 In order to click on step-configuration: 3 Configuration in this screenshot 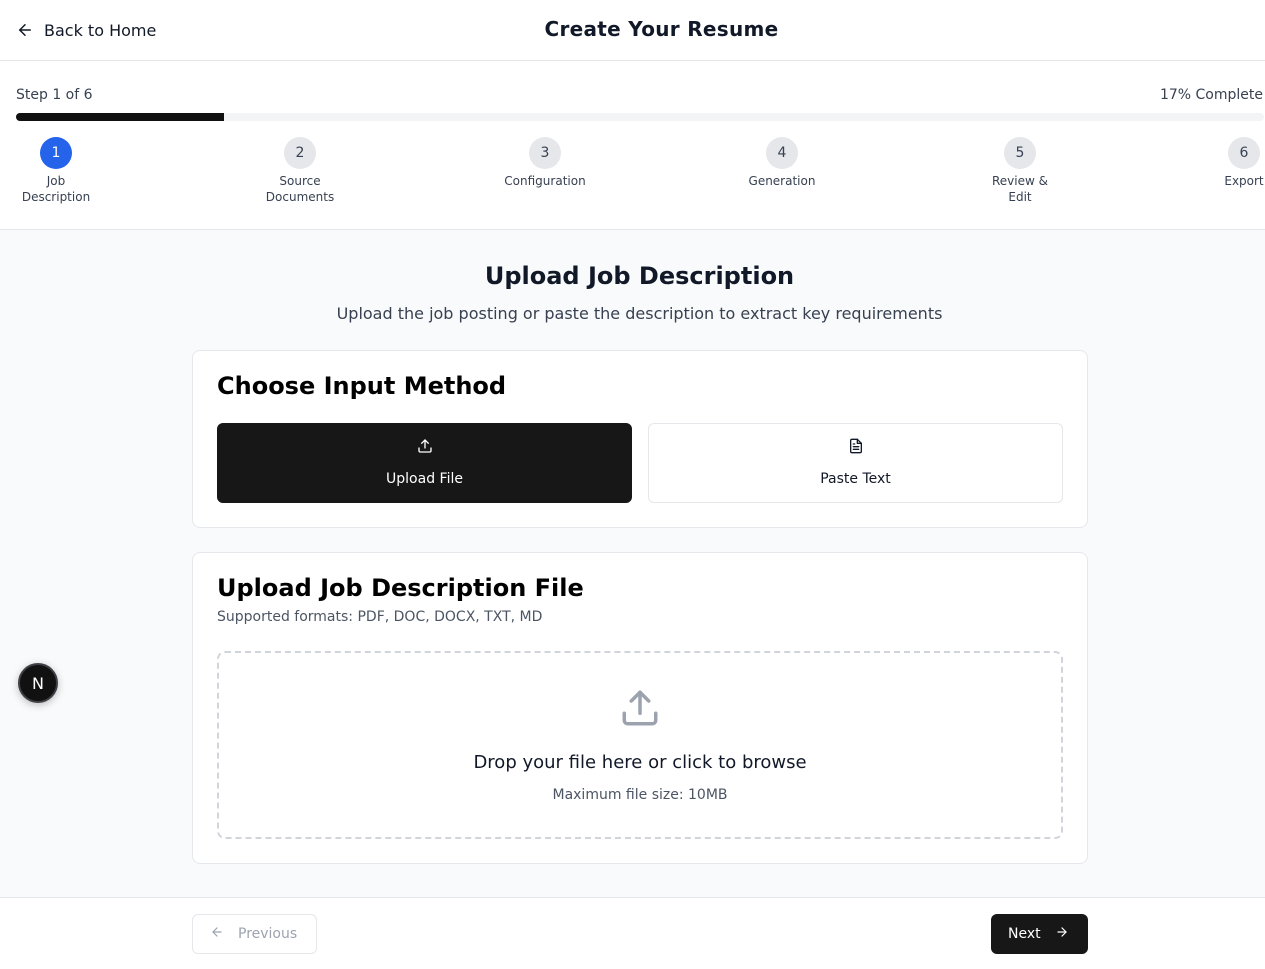, I will do `click(545, 163)`.